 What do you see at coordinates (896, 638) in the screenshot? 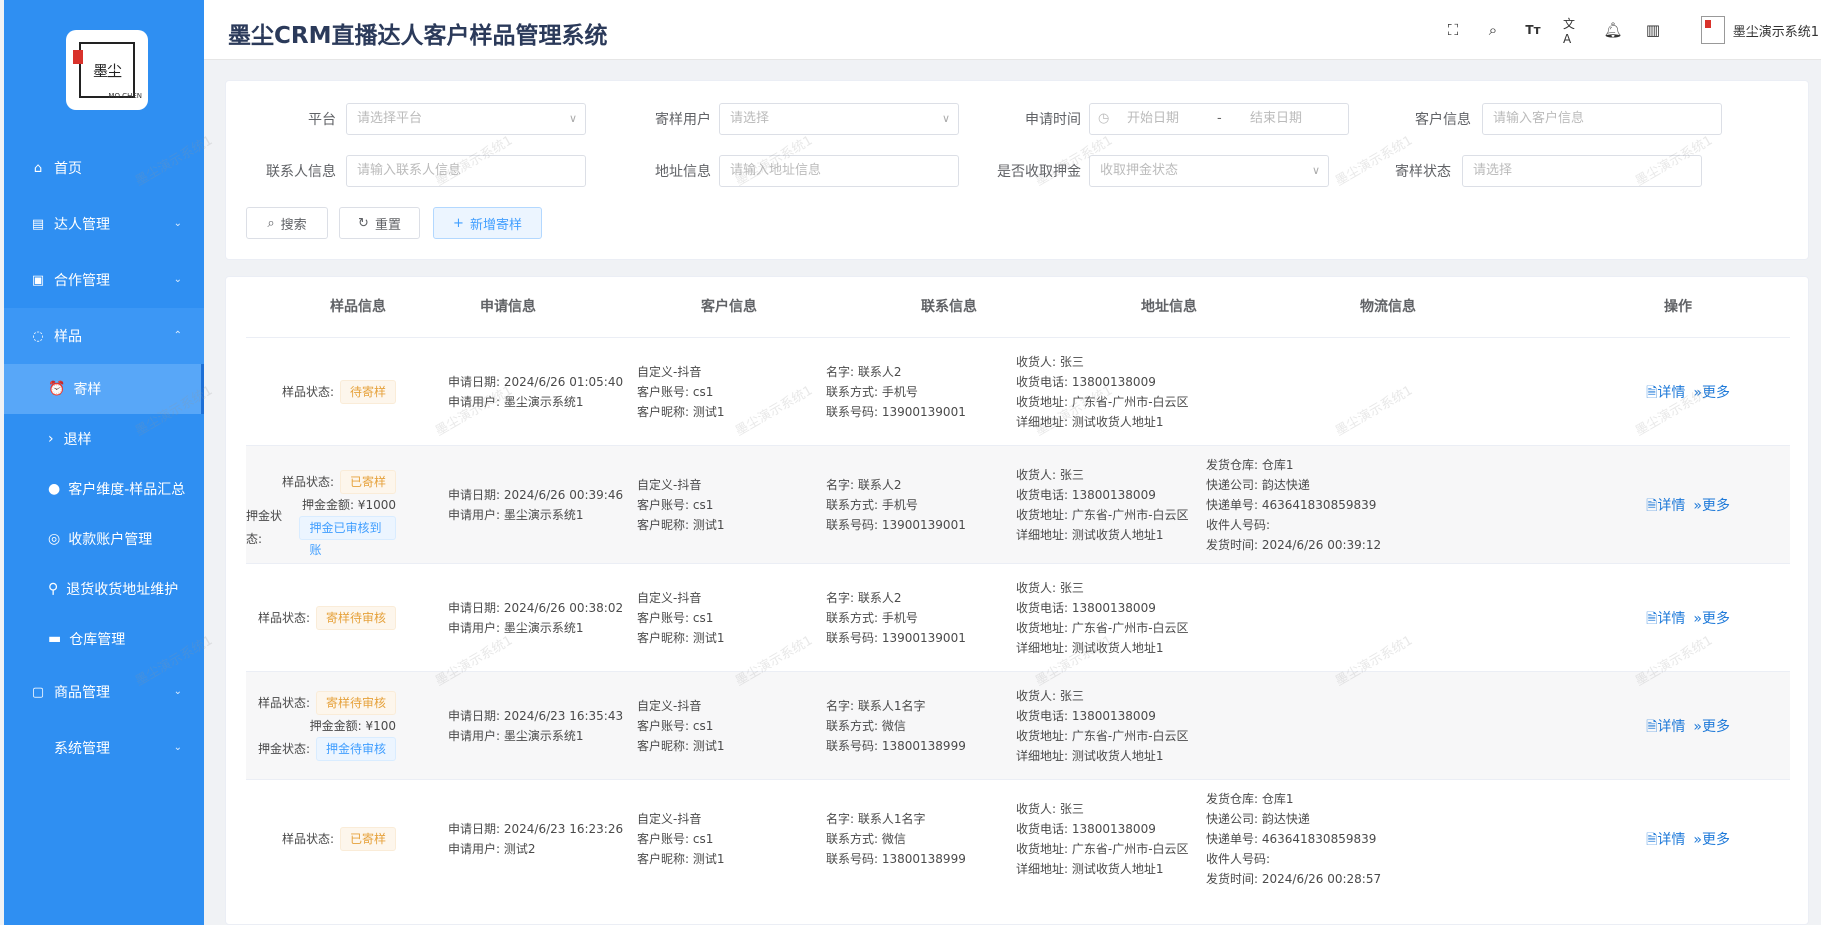
I see `cell-text: 联系号码: 13900139001` at bounding box center [896, 638].